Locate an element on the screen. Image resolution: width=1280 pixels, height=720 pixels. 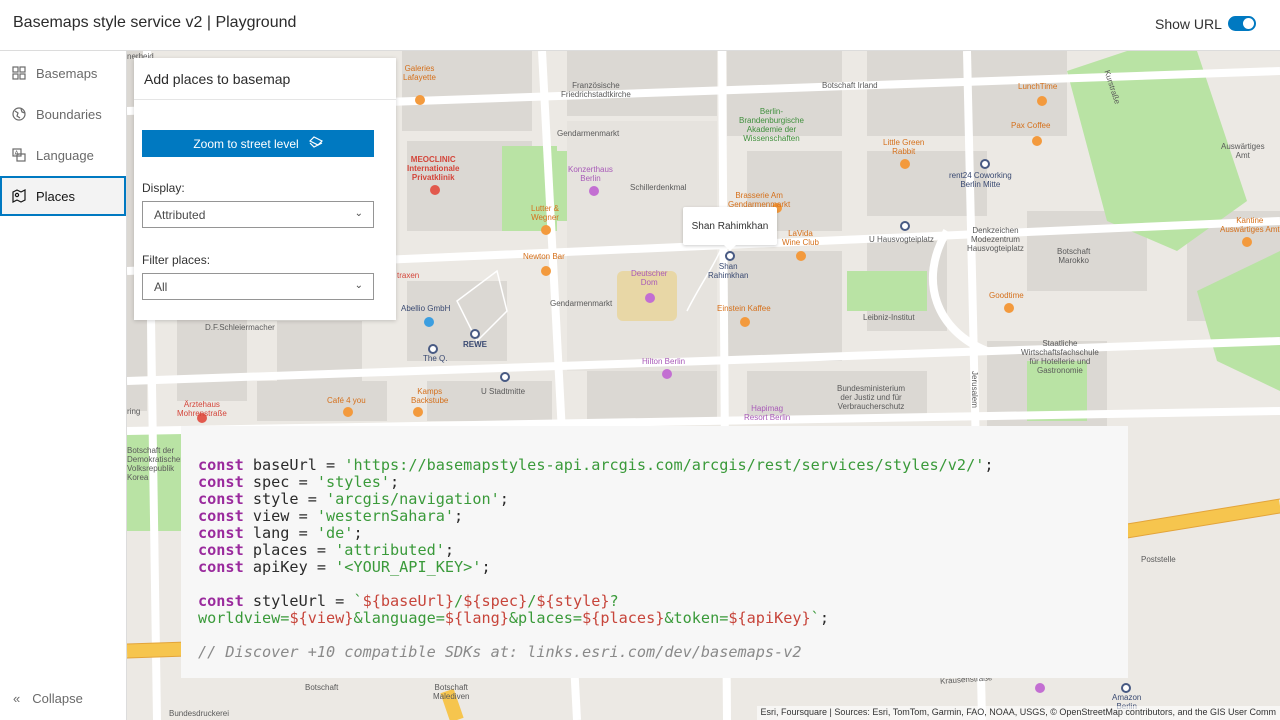
map-label: Lutter & Wegner is located at coordinates (545, 213).